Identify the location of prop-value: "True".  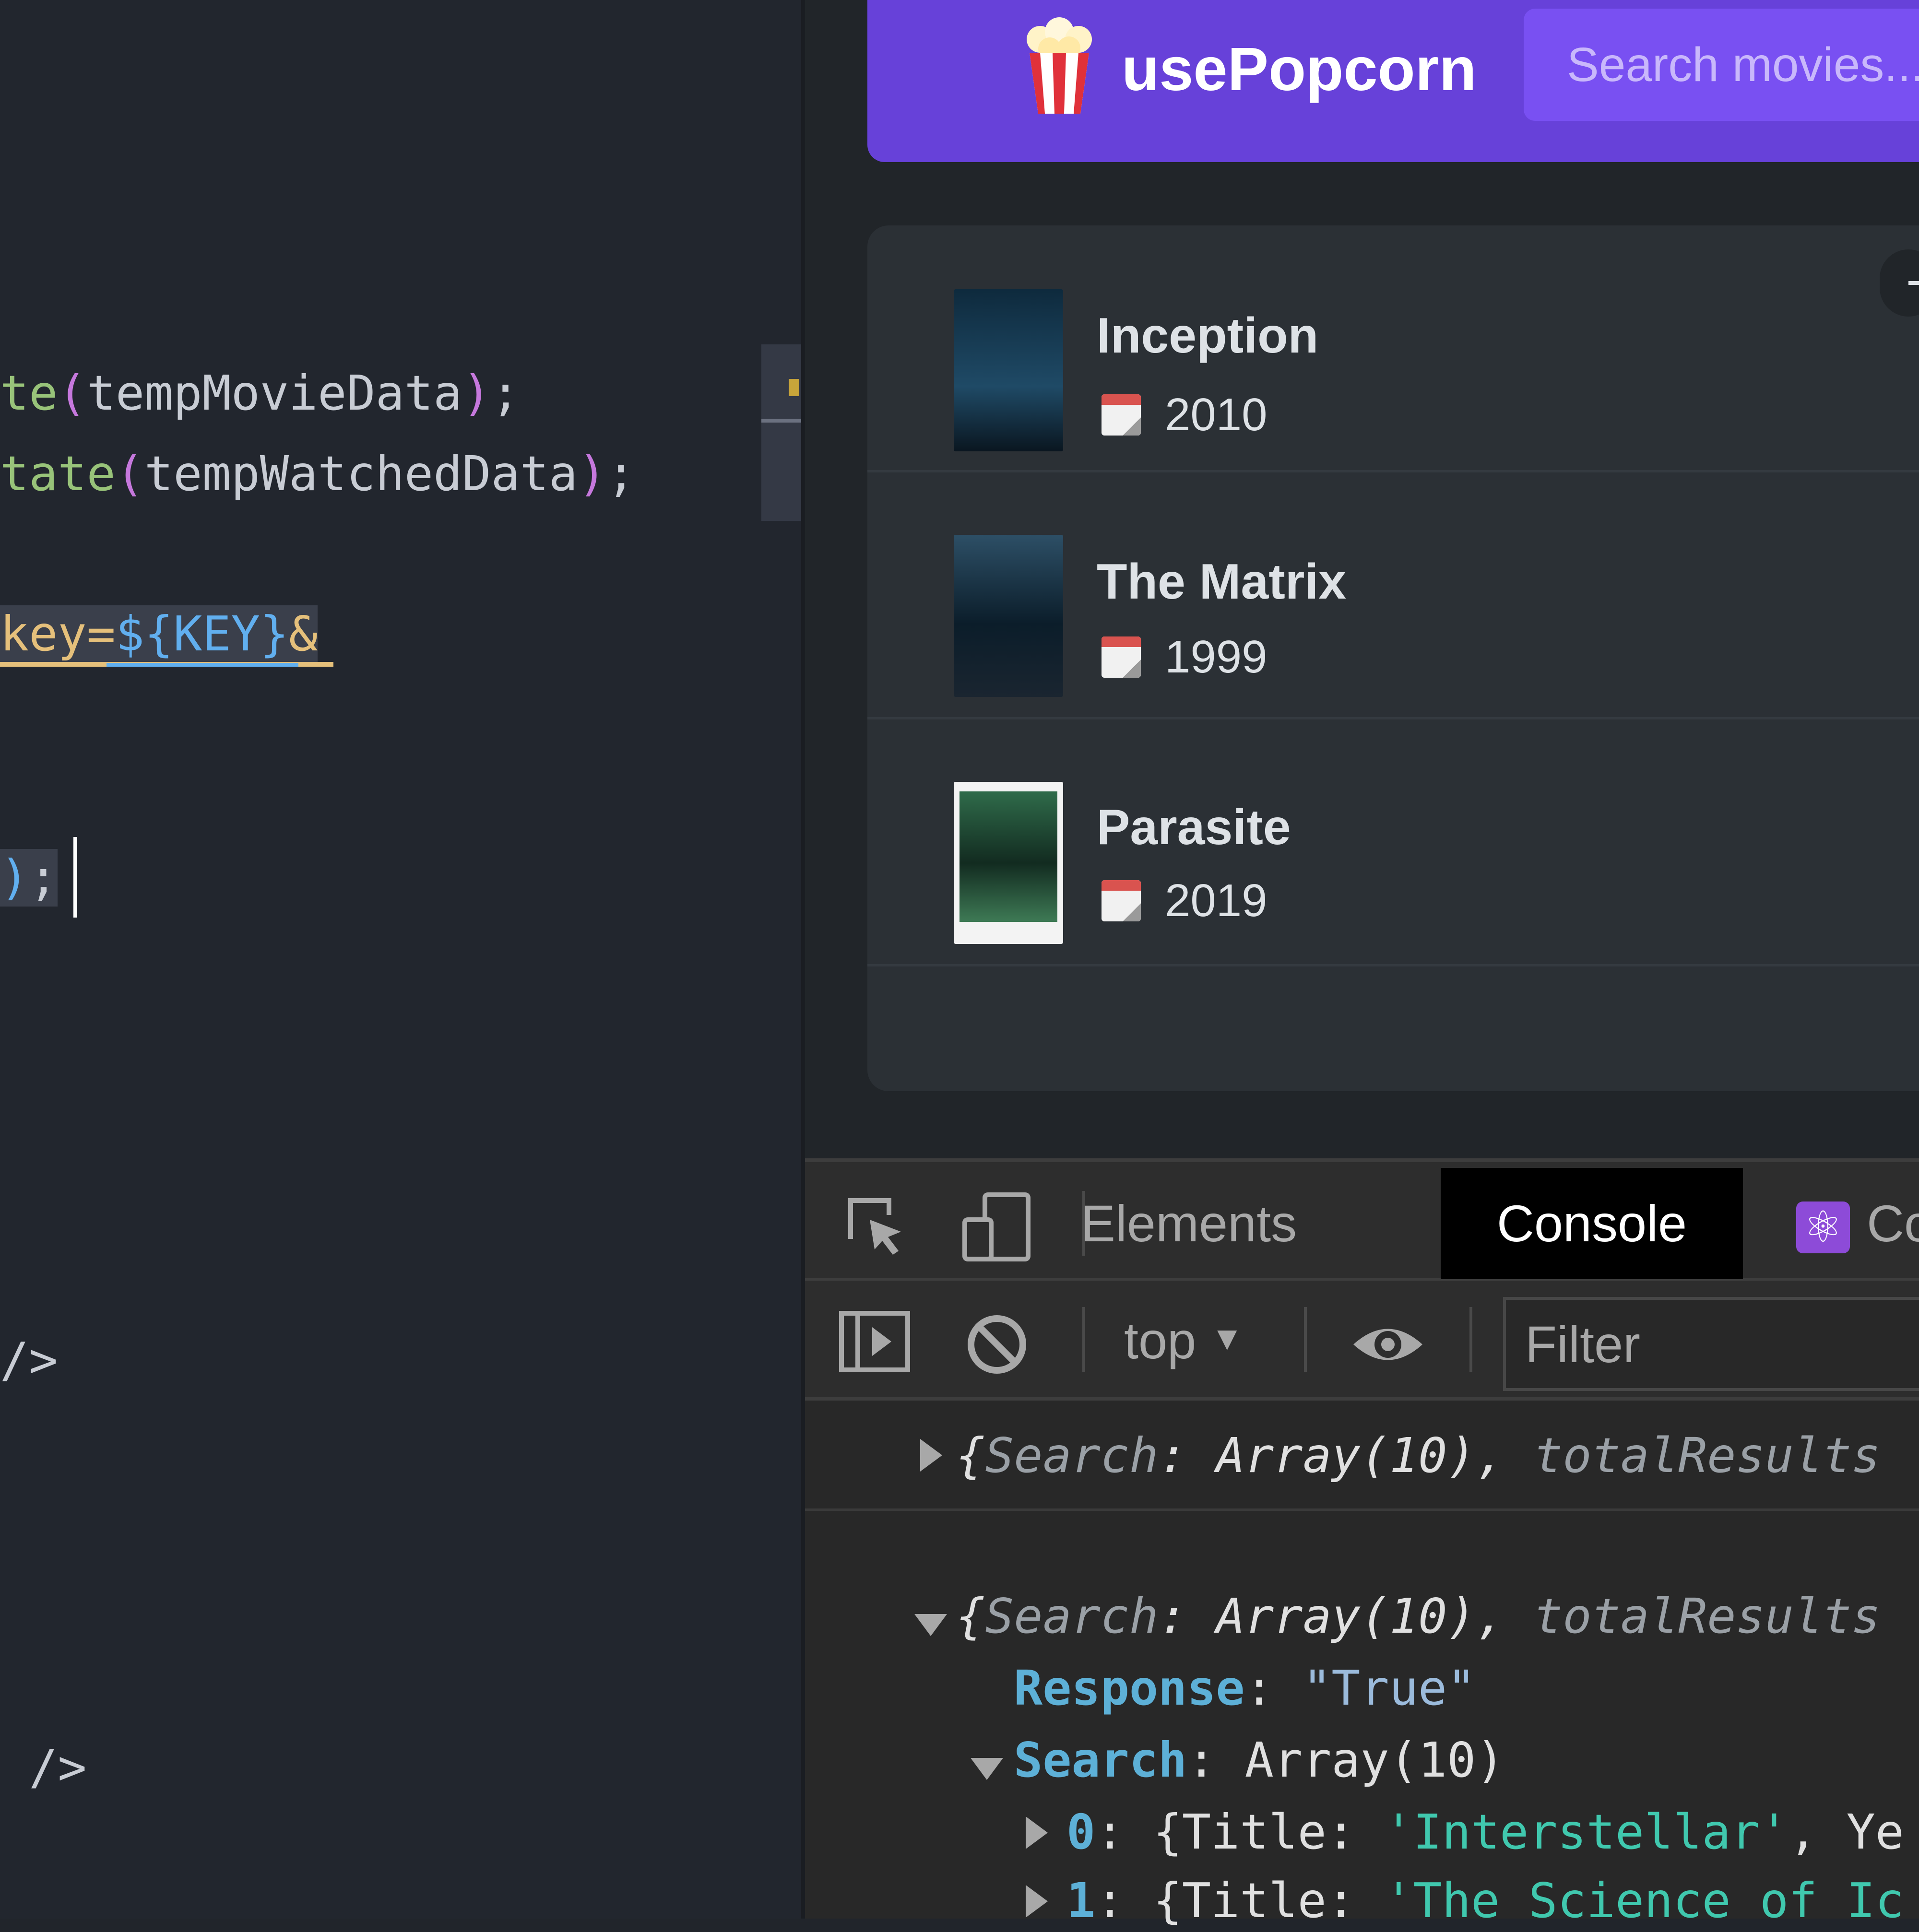
(1390, 1688).